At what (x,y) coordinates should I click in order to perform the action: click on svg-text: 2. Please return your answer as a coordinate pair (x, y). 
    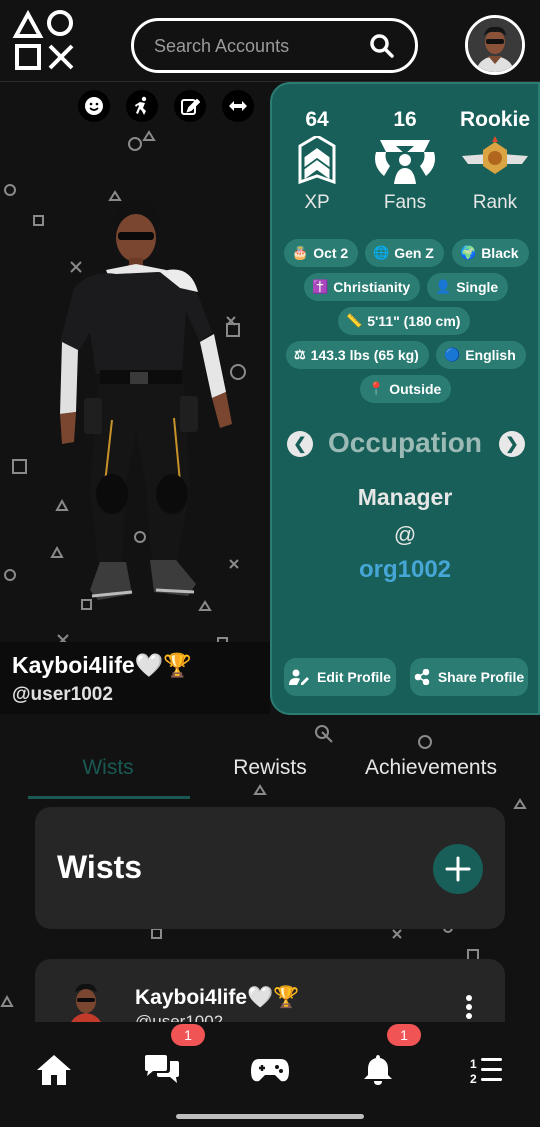
    Looking at the image, I should click on (473, 1078).